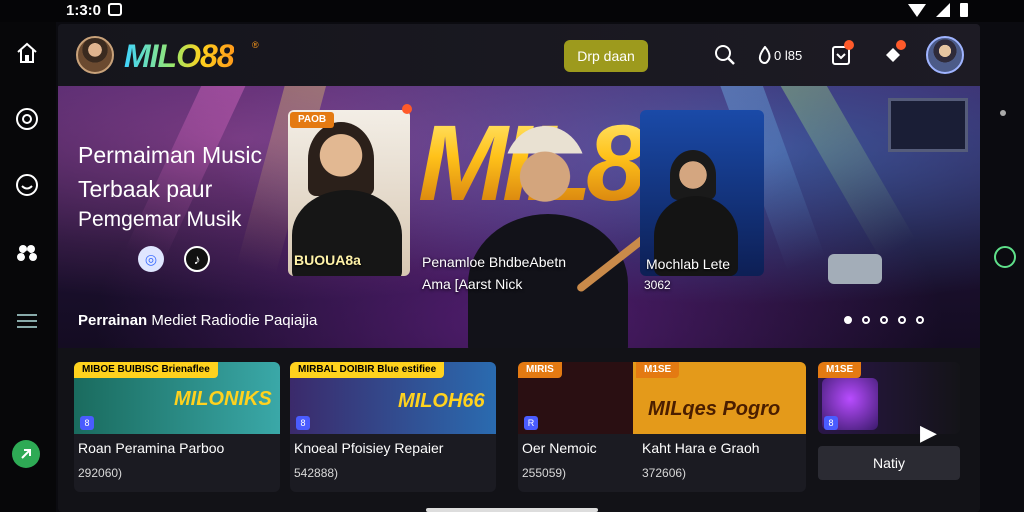  I want to click on status-time: 1:3:0, so click(84, 10).